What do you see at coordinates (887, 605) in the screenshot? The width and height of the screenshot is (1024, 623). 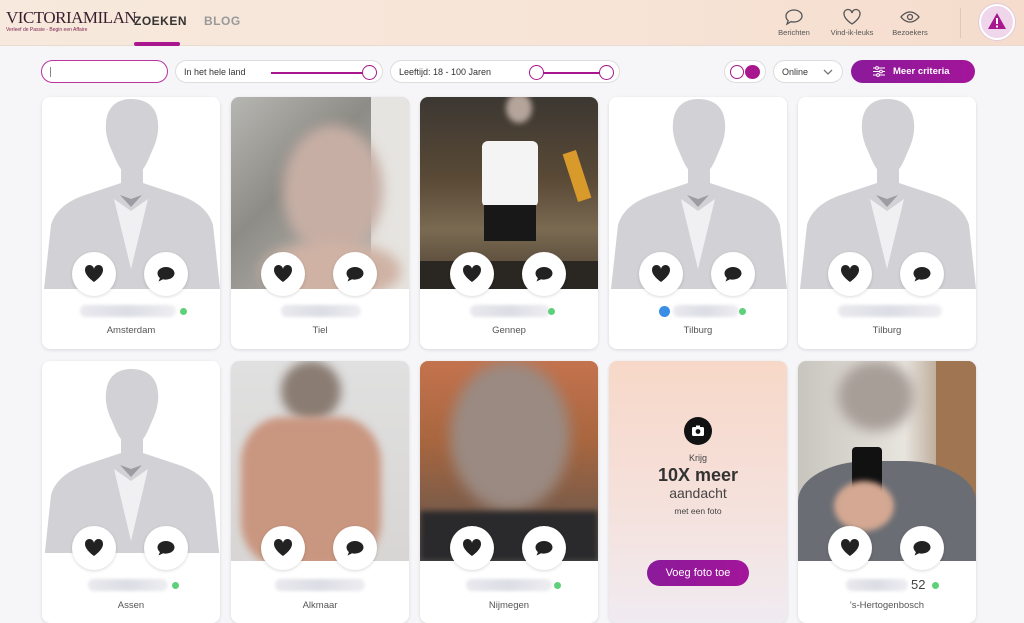 I see `city-label: 's-Hertogenbosch` at bounding box center [887, 605].